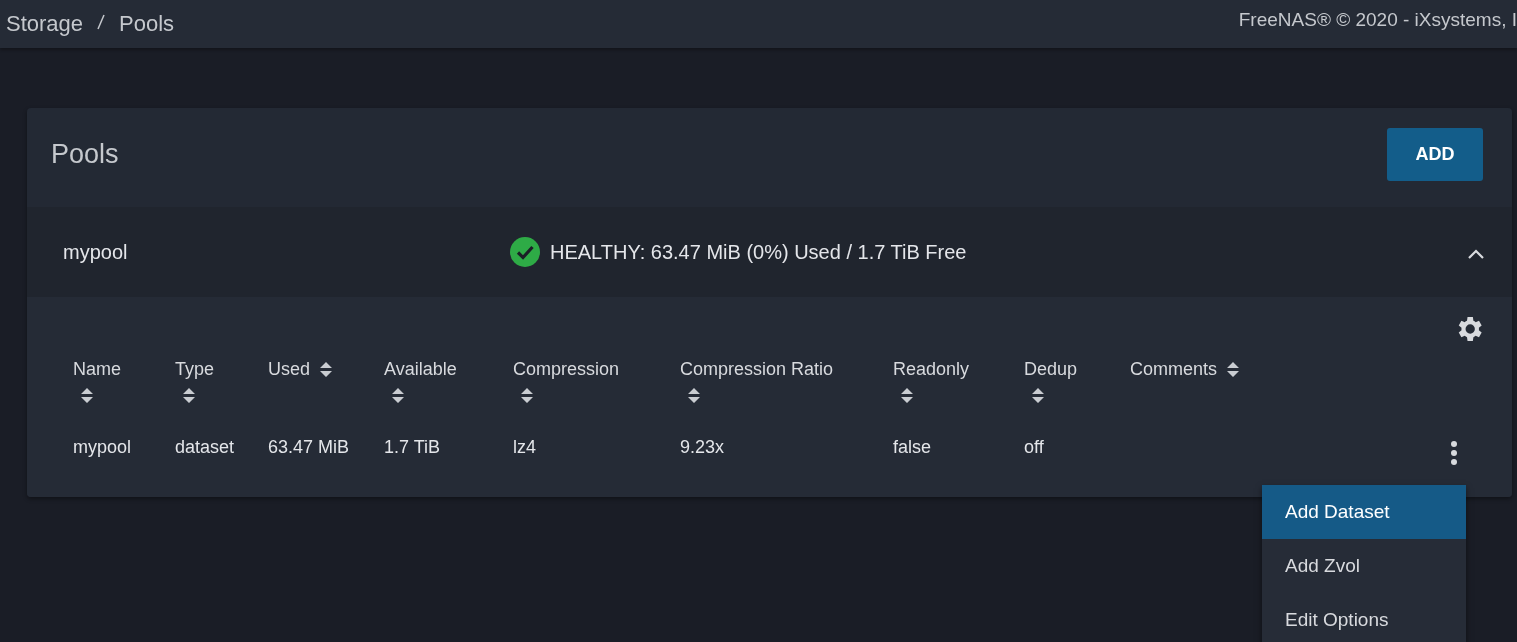  Describe the element at coordinates (412, 446) in the screenshot. I see `table-cell: 1.7 TiB` at that location.